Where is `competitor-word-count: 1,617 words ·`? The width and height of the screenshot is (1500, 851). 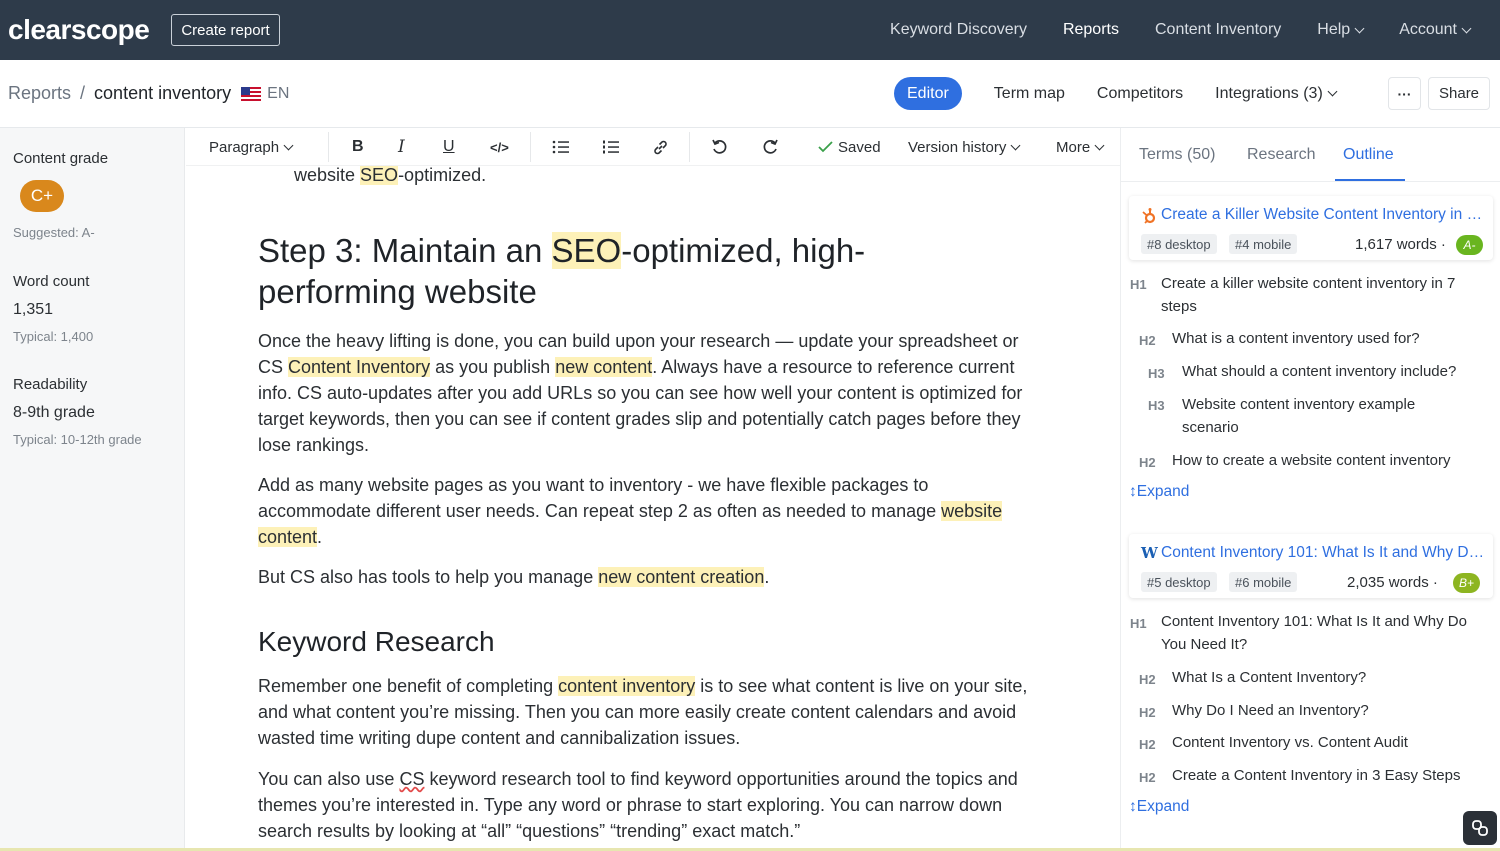
competitor-word-count: 1,617 words · is located at coordinates (1400, 244).